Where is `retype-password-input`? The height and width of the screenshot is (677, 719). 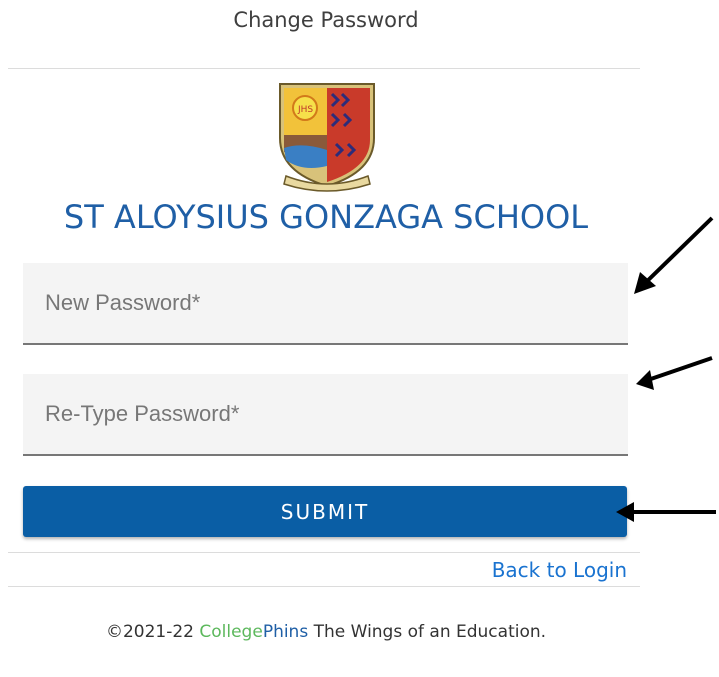 retype-password-input is located at coordinates (325, 414).